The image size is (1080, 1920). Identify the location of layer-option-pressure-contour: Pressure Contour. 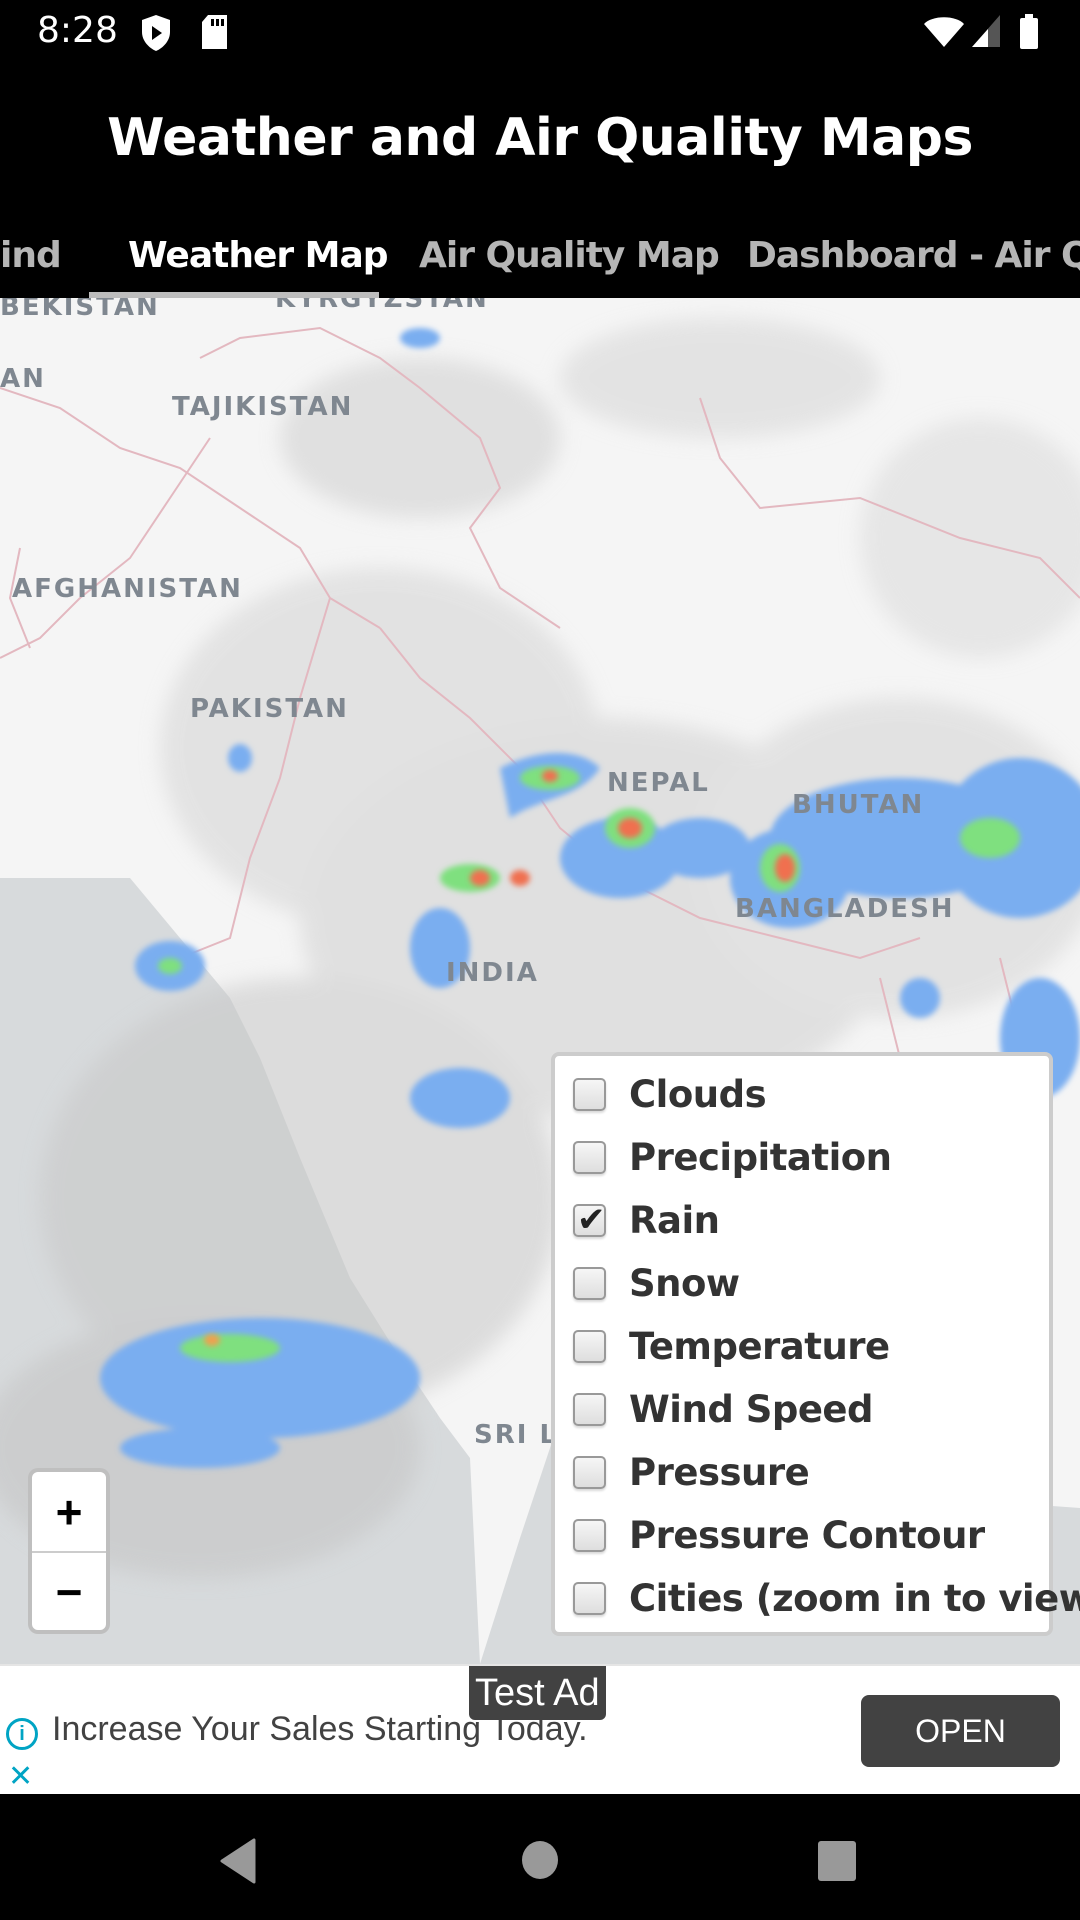
(779, 1535).